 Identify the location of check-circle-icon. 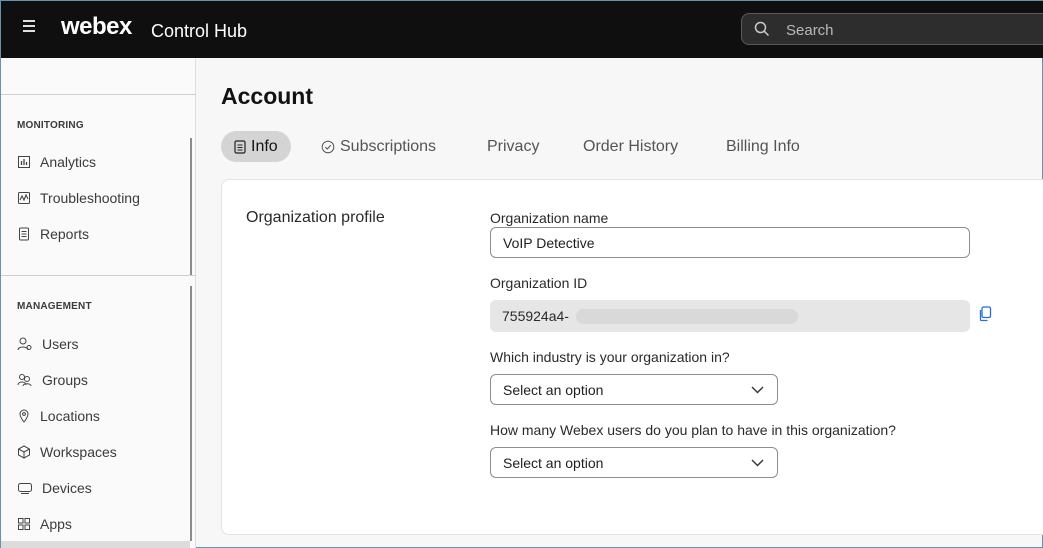
(328, 146).